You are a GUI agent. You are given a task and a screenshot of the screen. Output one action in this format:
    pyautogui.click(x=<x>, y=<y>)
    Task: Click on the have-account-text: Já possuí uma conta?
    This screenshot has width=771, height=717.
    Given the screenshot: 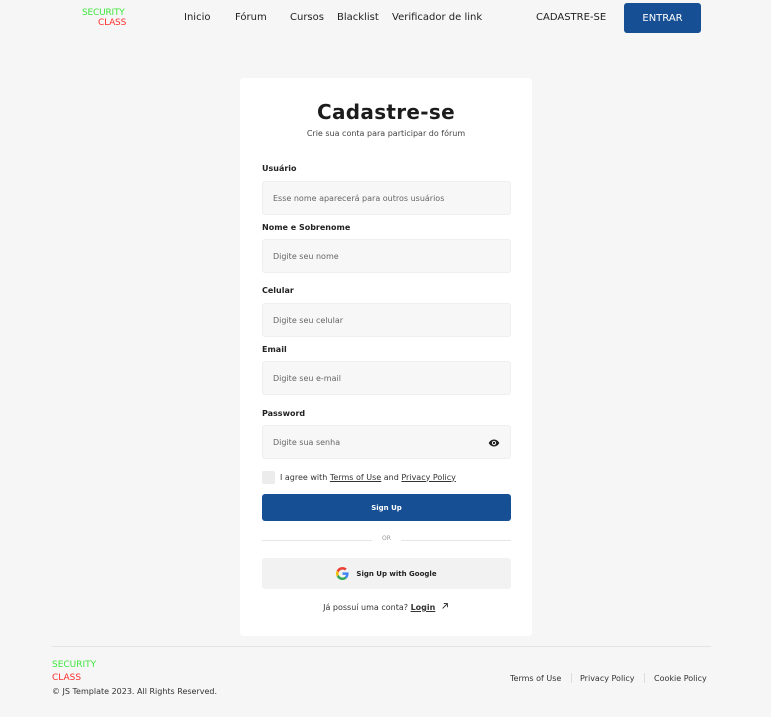 What is the action you would take?
    pyautogui.click(x=366, y=607)
    